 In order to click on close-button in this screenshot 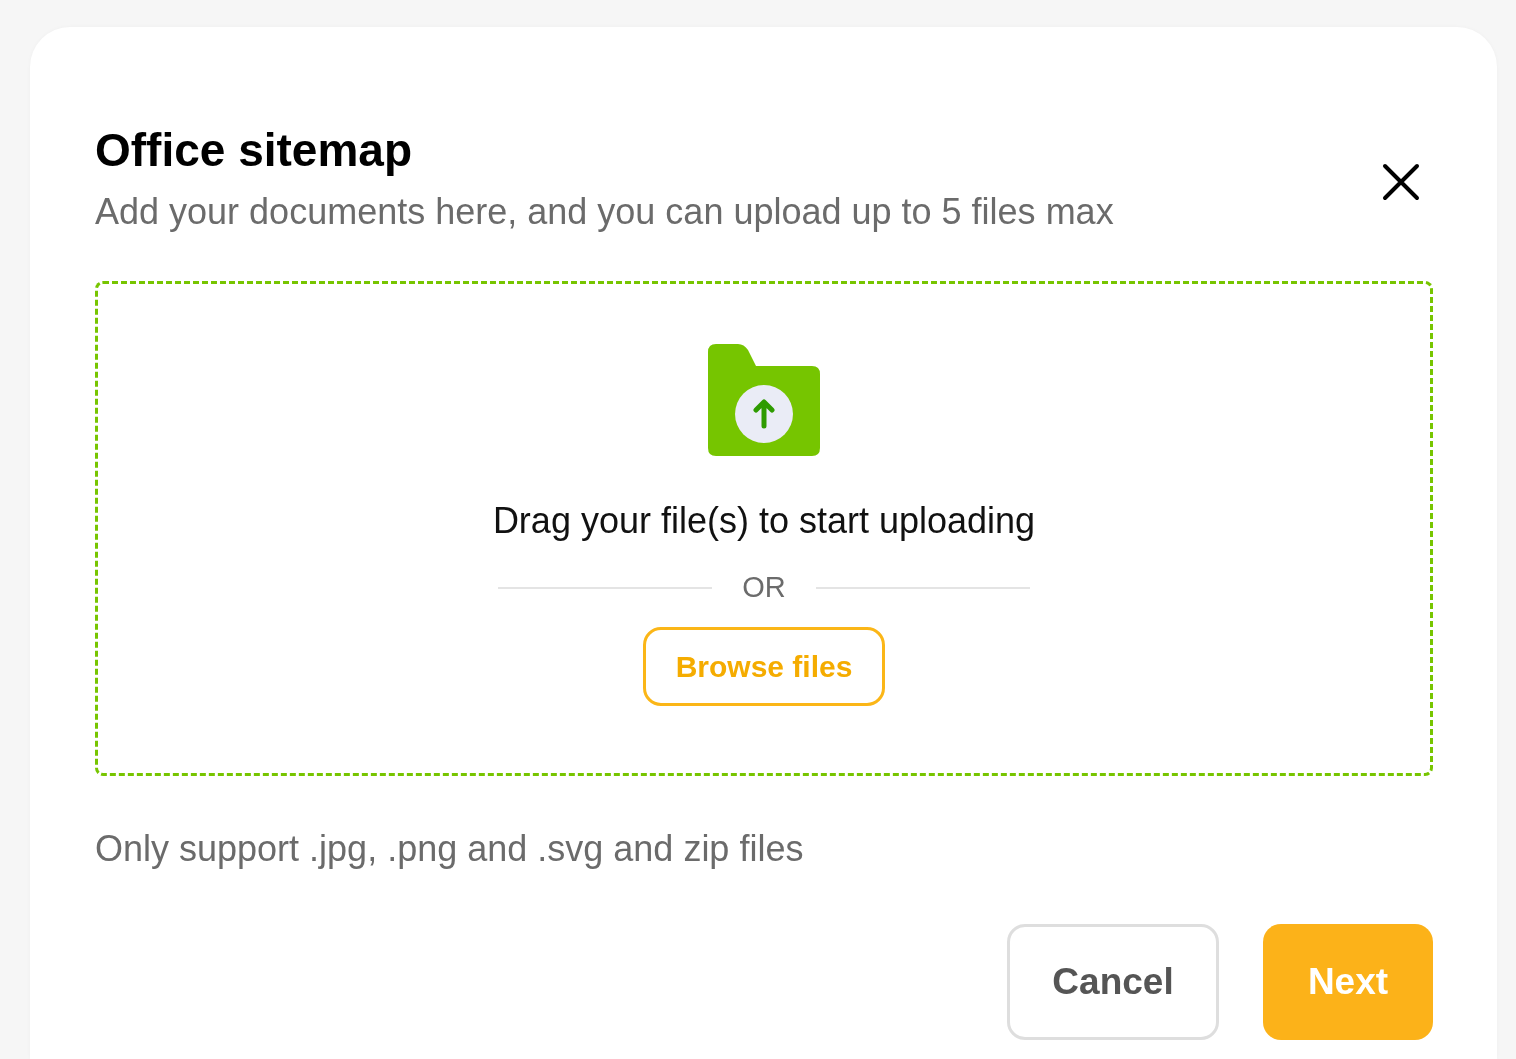, I will do `click(1401, 182)`.